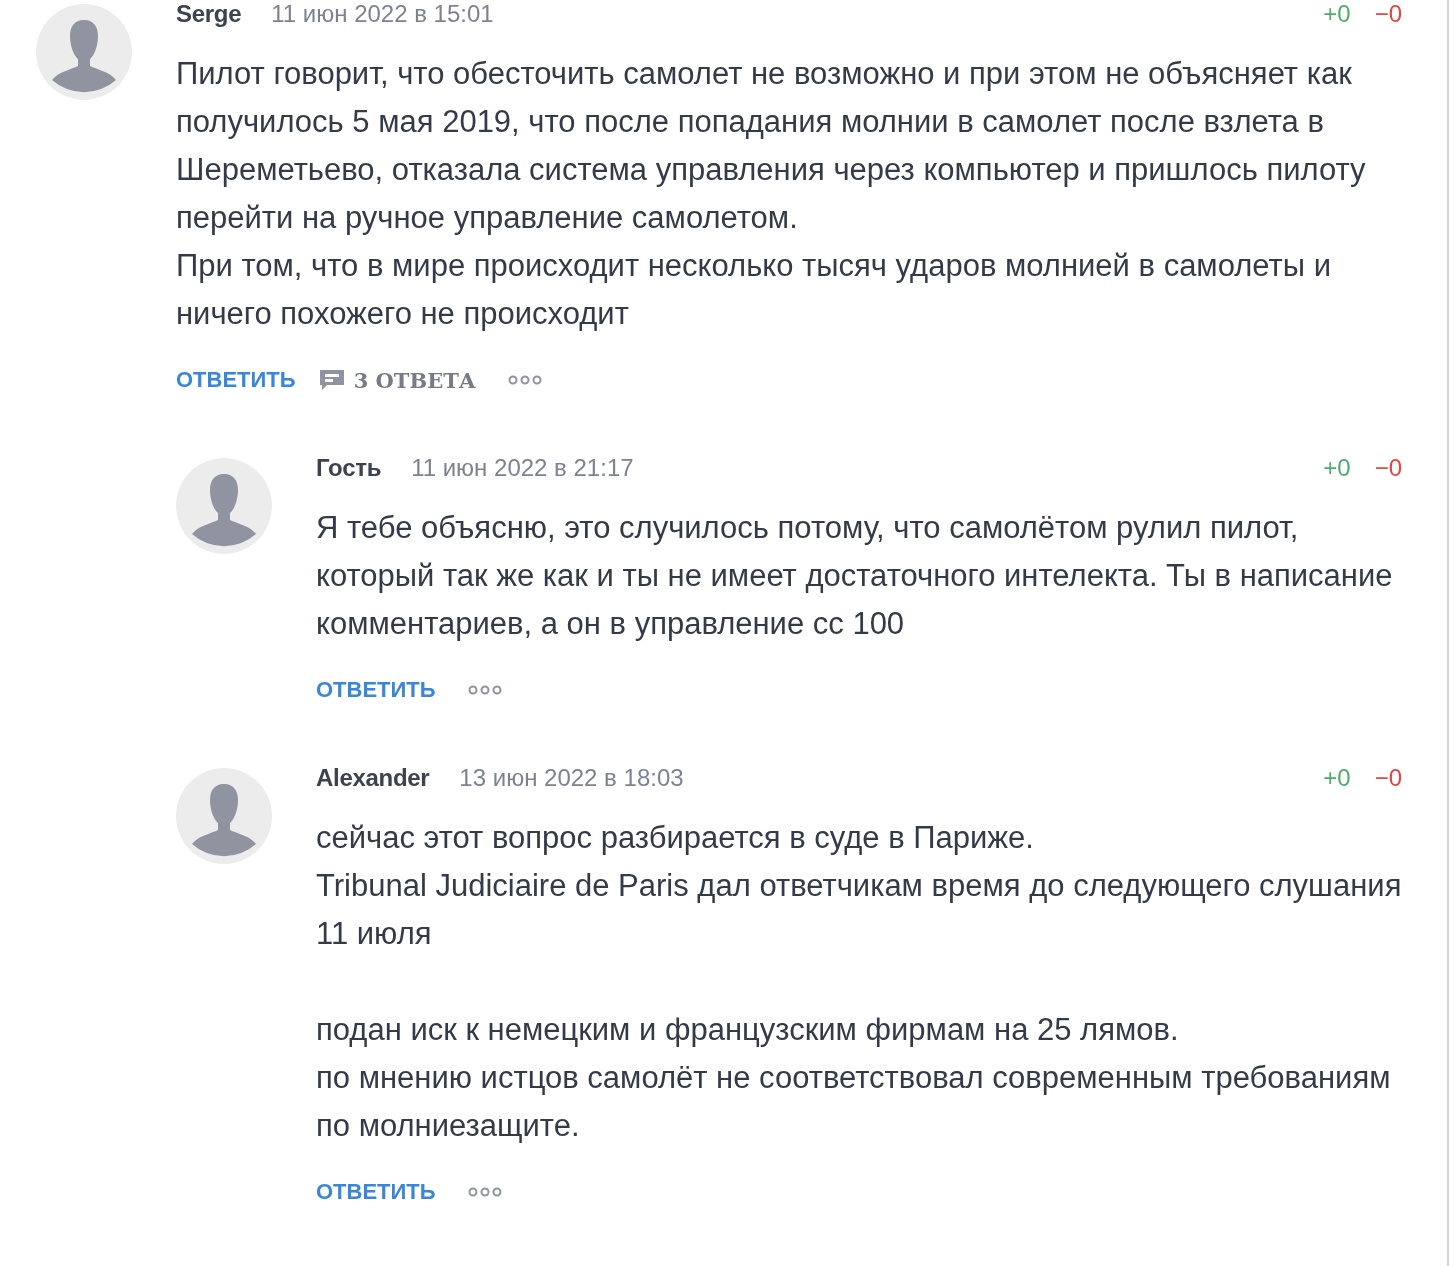 This screenshot has width=1454, height=1266. What do you see at coordinates (396, 380) in the screenshot?
I see `replies-button: 3 ОТВЕТА` at bounding box center [396, 380].